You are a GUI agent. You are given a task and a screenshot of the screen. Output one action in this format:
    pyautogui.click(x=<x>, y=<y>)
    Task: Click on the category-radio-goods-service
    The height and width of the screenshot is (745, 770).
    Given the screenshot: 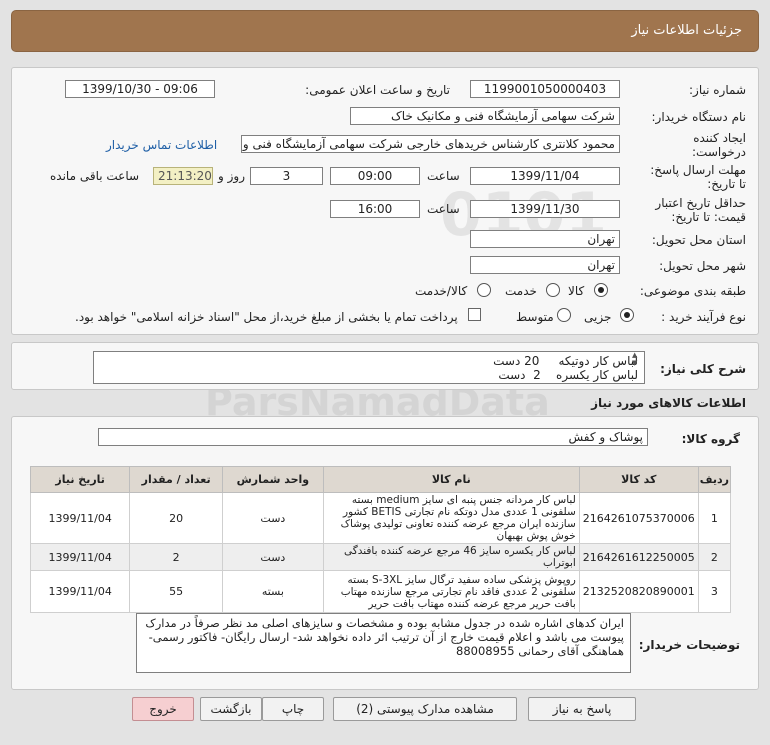 What is the action you would take?
    pyautogui.click(x=484, y=290)
    